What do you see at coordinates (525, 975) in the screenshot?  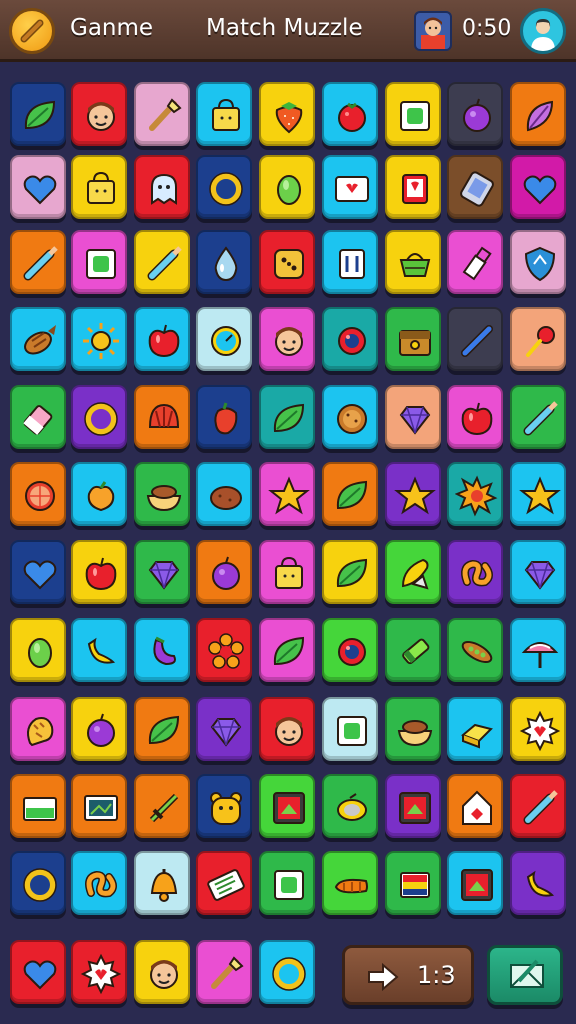 I see `hint-button` at bounding box center [525, 975].